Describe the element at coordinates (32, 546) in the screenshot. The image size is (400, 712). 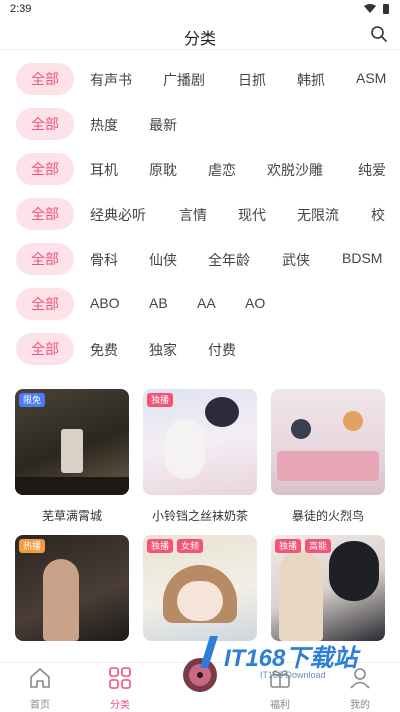
I see `badge-label: 热播` at that location.